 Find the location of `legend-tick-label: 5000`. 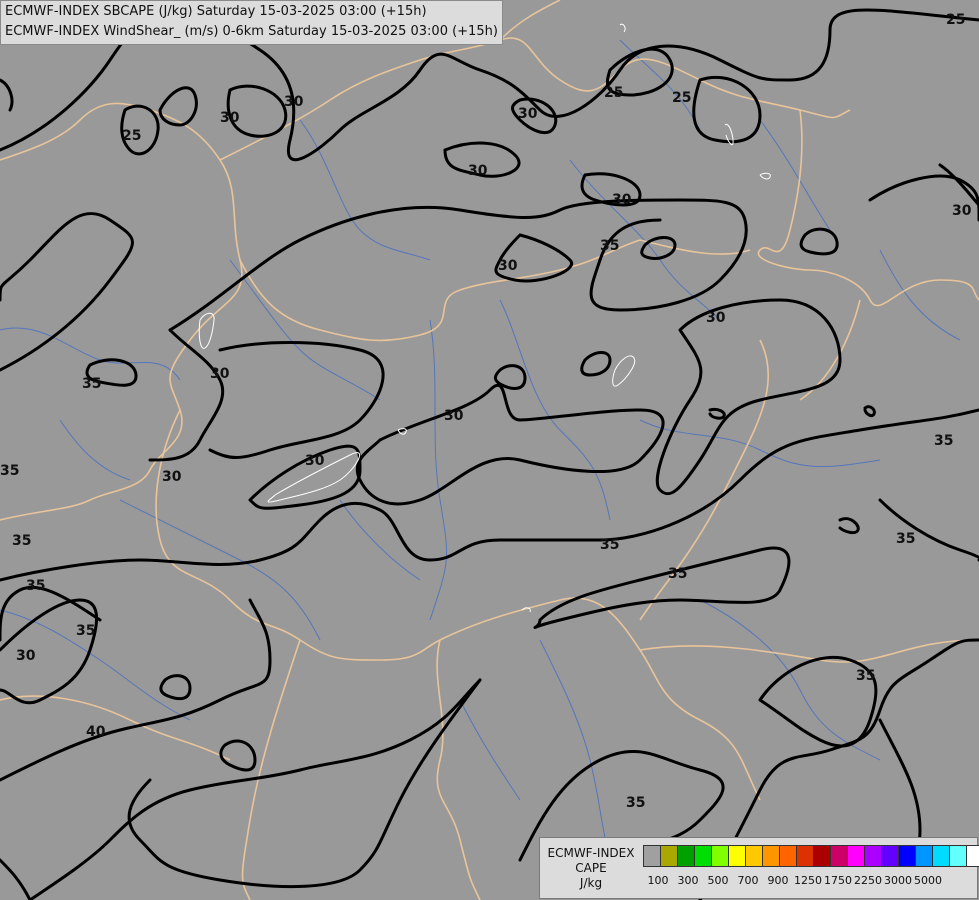

legend-tick-label: 5000 is located at coordinates (928, 880).